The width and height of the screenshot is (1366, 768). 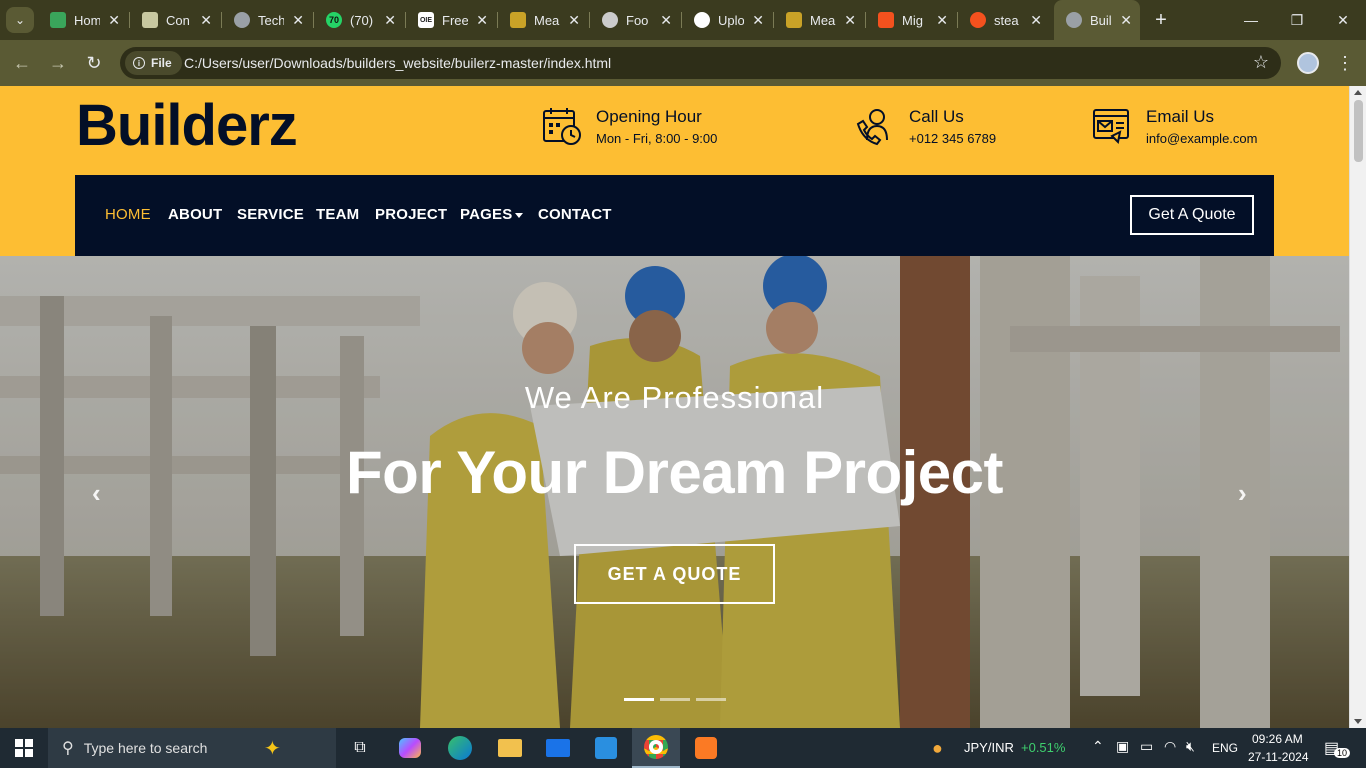 I want to click on windows-logo-icon, so click(x=24, y=748).